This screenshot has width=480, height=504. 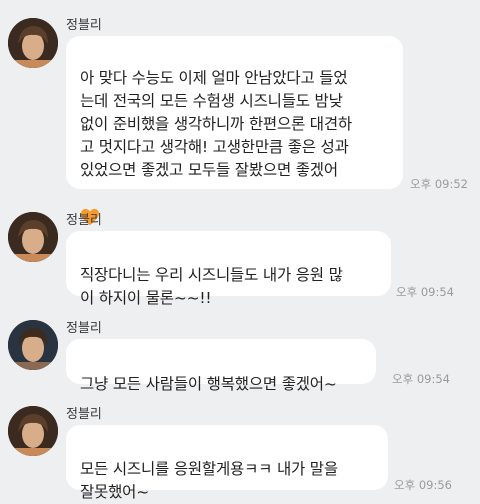 I want to click on message-text: 직장다니는 우리 시즈니들도 내가 응원 많 이 하지이 물론~~!!, so click(x=211, y=286).